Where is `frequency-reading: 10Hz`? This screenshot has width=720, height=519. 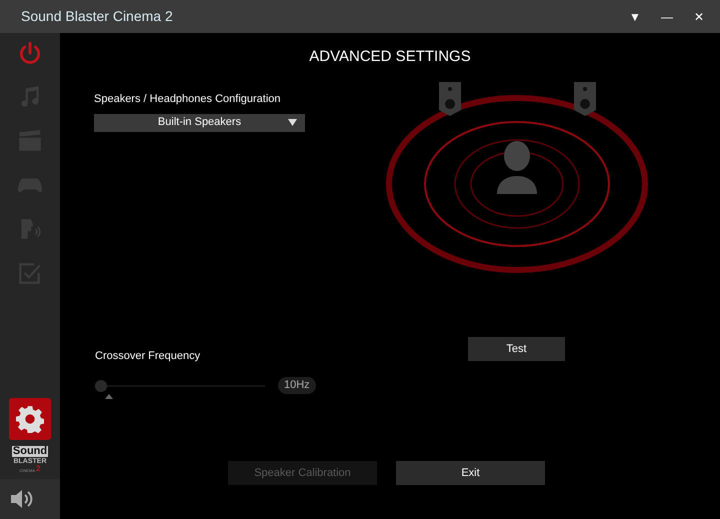 frequency-reading: 10Hz is located at coordinates (297, 385).